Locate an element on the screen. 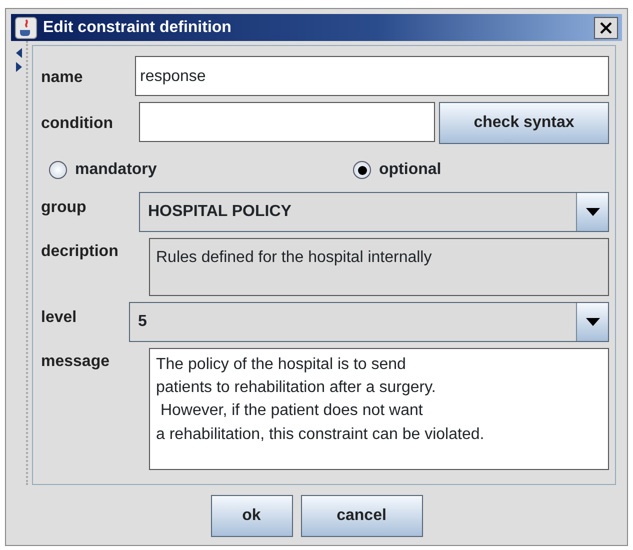  field-label: message is located at coordinates (75, 362).